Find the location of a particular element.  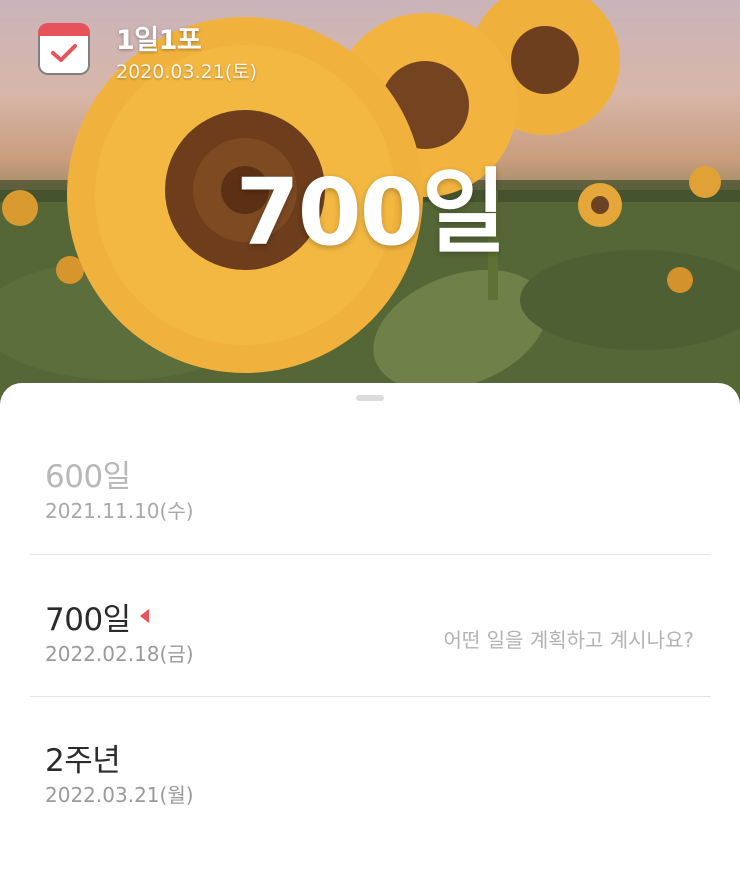

current-marker-icon is located at coordinates (144, 616).